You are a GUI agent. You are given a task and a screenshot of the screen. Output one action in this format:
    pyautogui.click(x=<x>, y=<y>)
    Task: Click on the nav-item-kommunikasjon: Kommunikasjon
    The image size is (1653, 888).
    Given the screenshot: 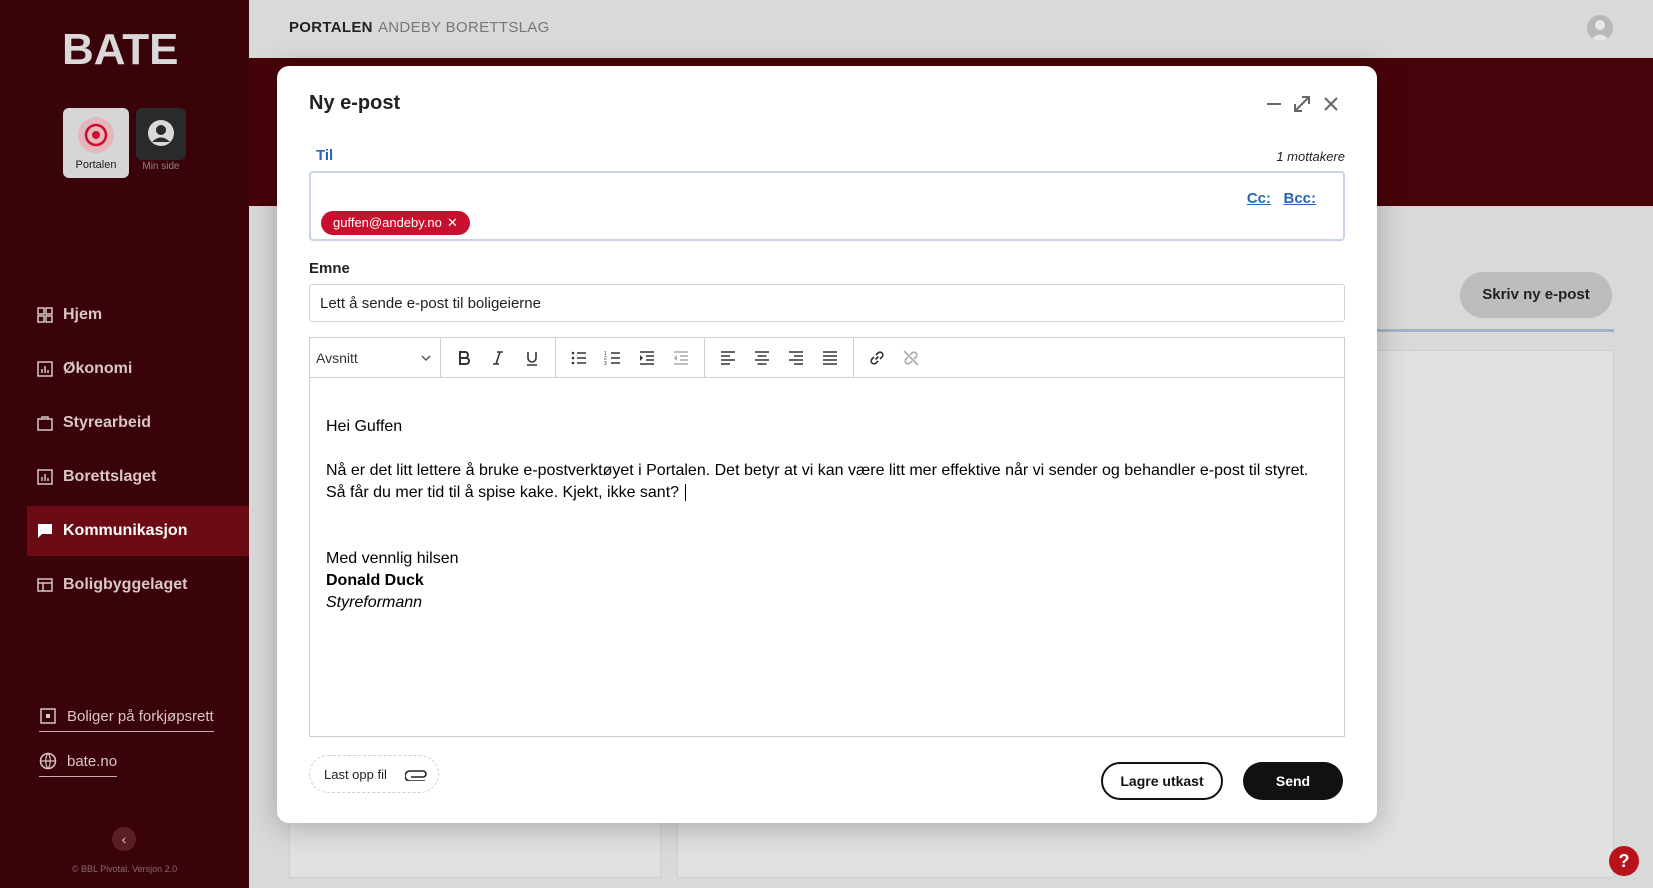 What is the action you would take?
    pyautogui.click(x=138, y=531)
    